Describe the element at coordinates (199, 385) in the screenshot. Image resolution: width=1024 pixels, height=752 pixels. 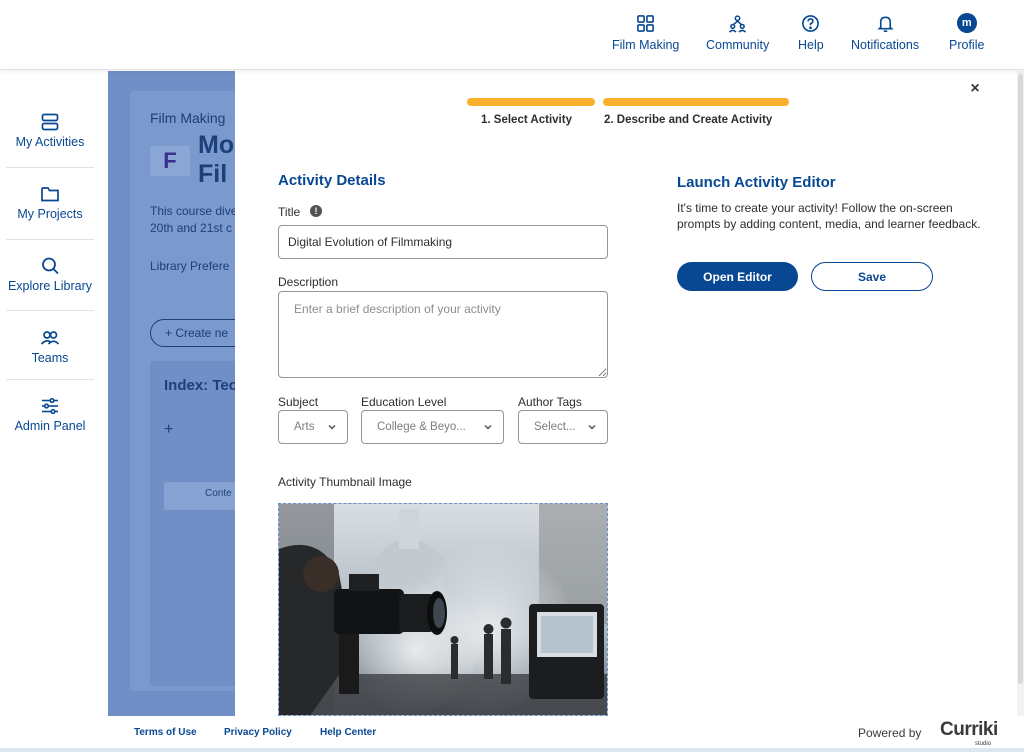
I see `background-index-title: Index: Tec` at that location.